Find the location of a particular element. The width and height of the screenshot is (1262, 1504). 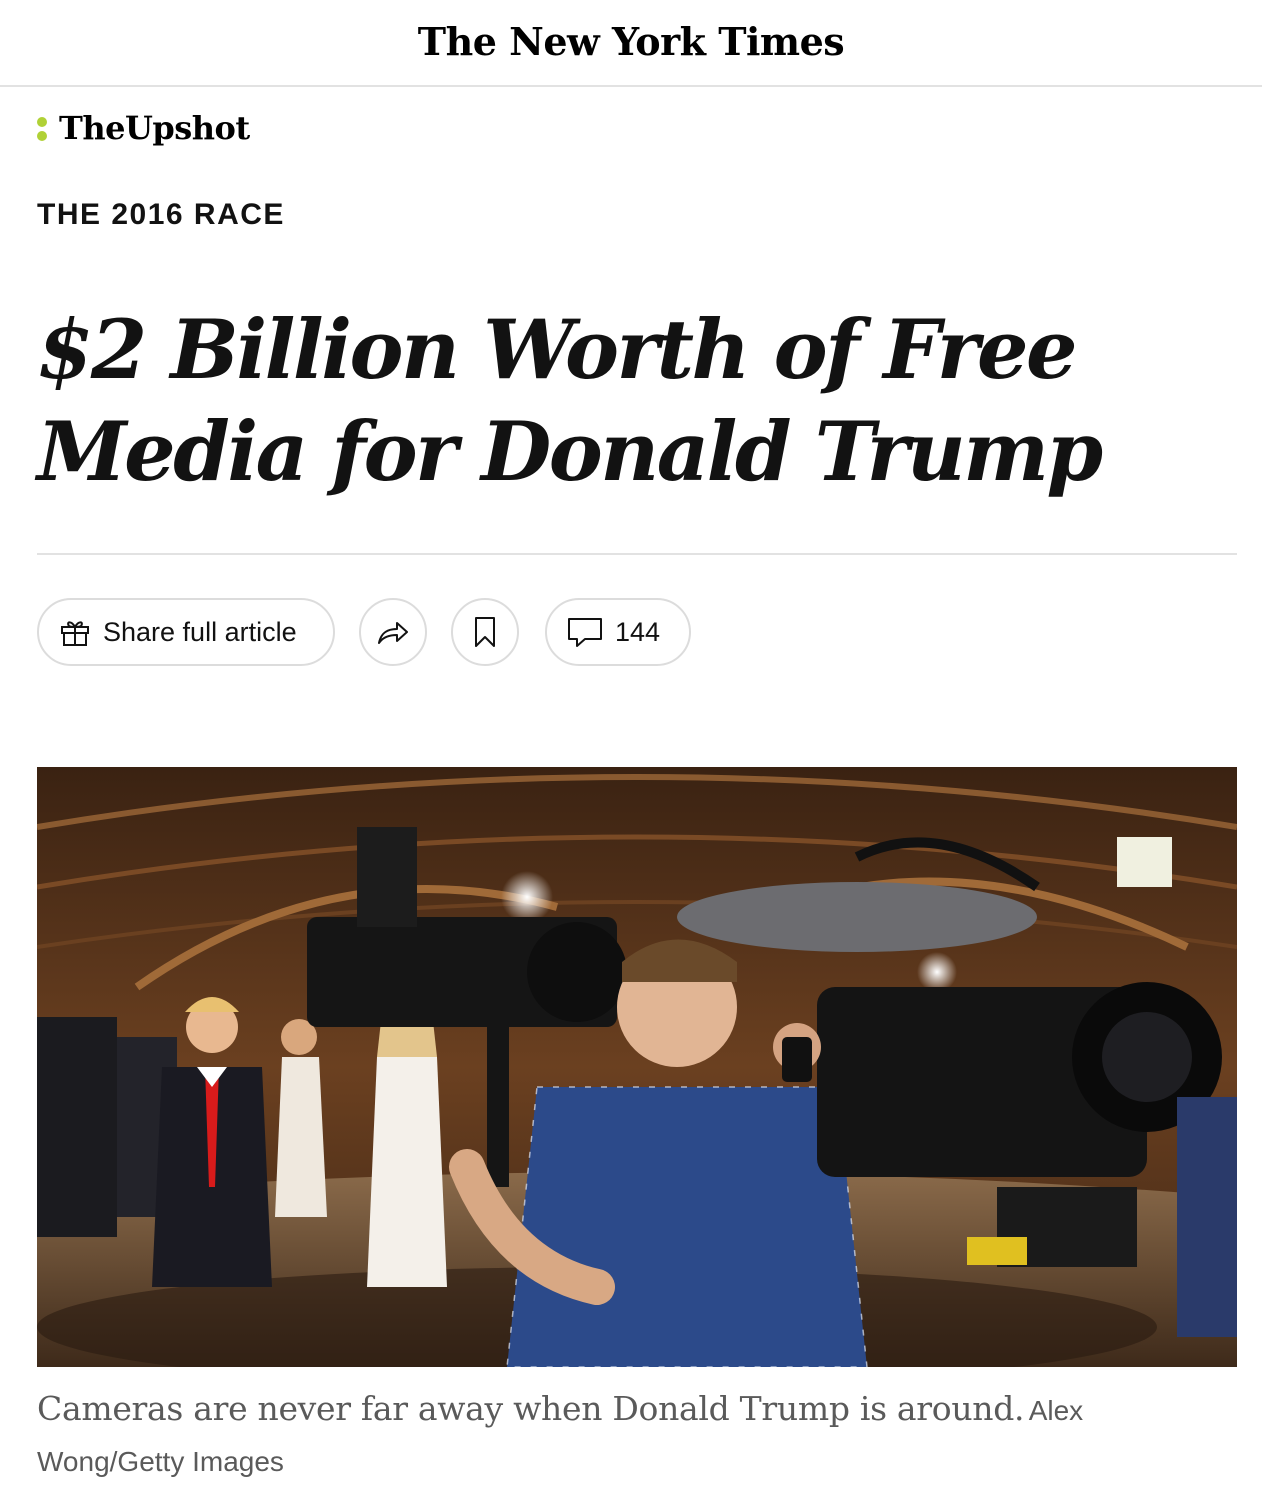

comments-count: 144 is located at coordinates (638, 631).